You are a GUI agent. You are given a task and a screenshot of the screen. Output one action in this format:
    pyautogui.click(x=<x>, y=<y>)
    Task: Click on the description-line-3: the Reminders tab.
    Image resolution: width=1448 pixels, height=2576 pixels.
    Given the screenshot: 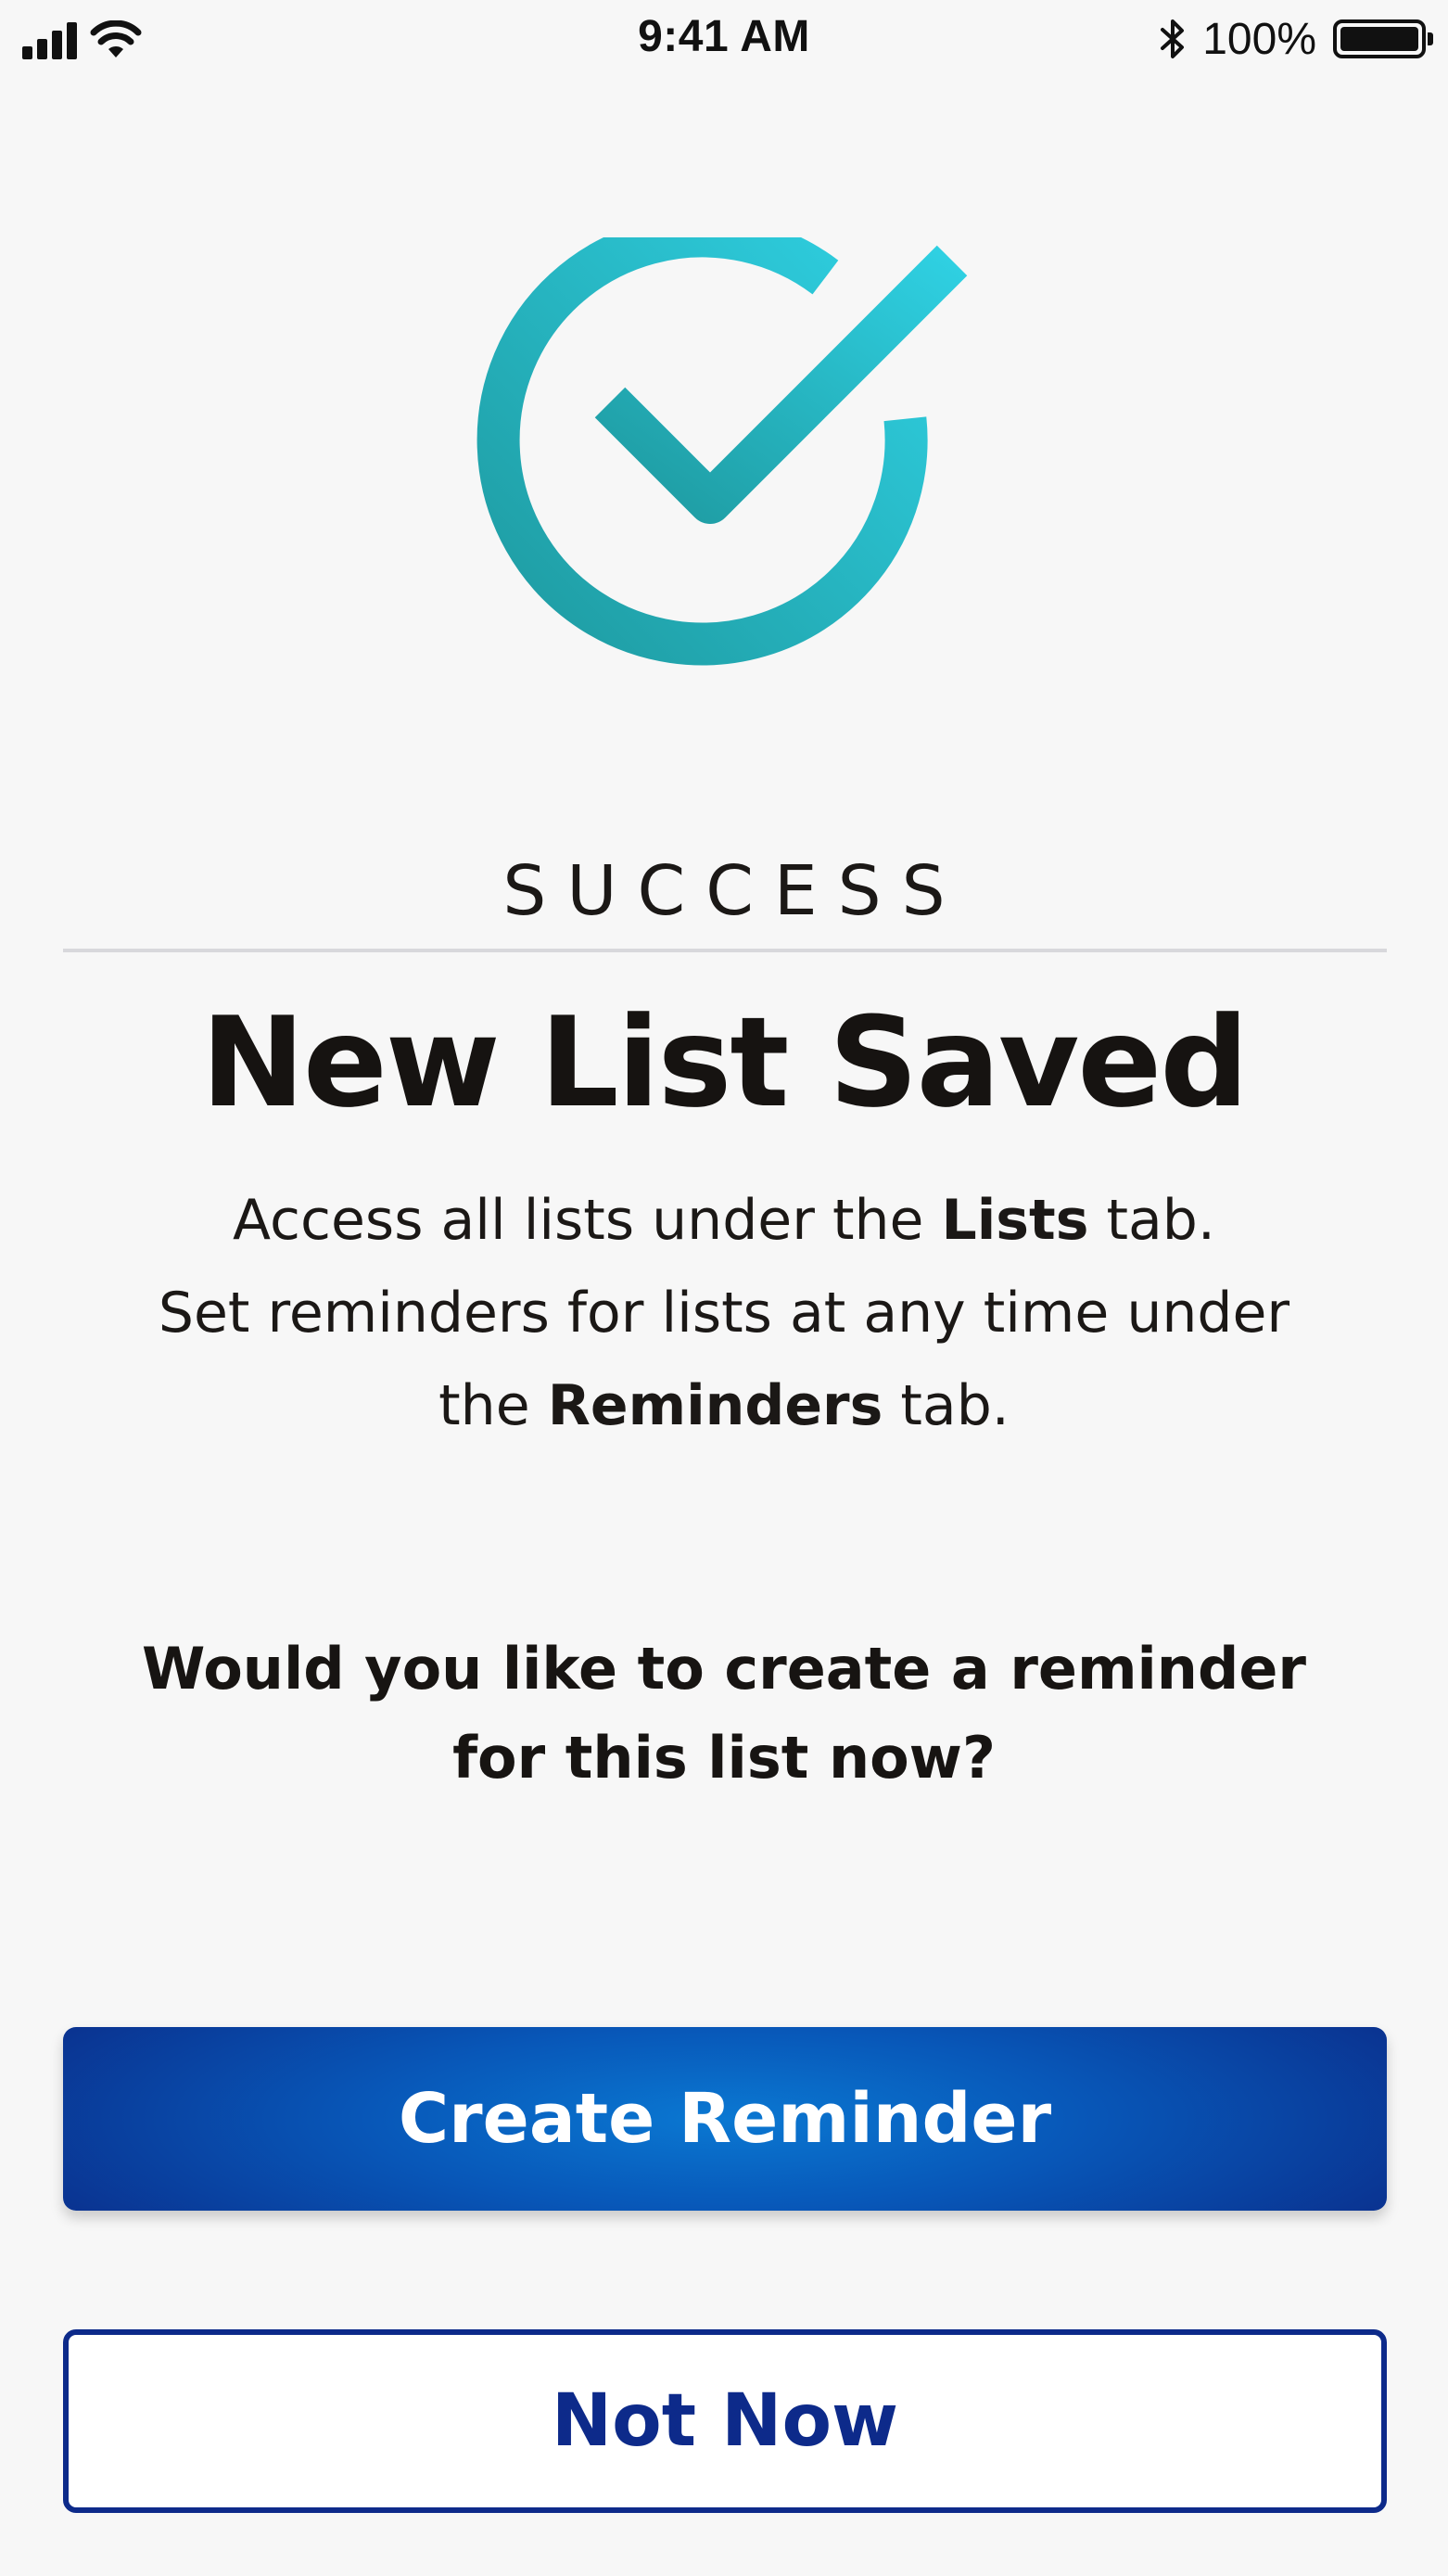 What is the action you would take?
    pyautogui.click(x=724, y=1405)
    